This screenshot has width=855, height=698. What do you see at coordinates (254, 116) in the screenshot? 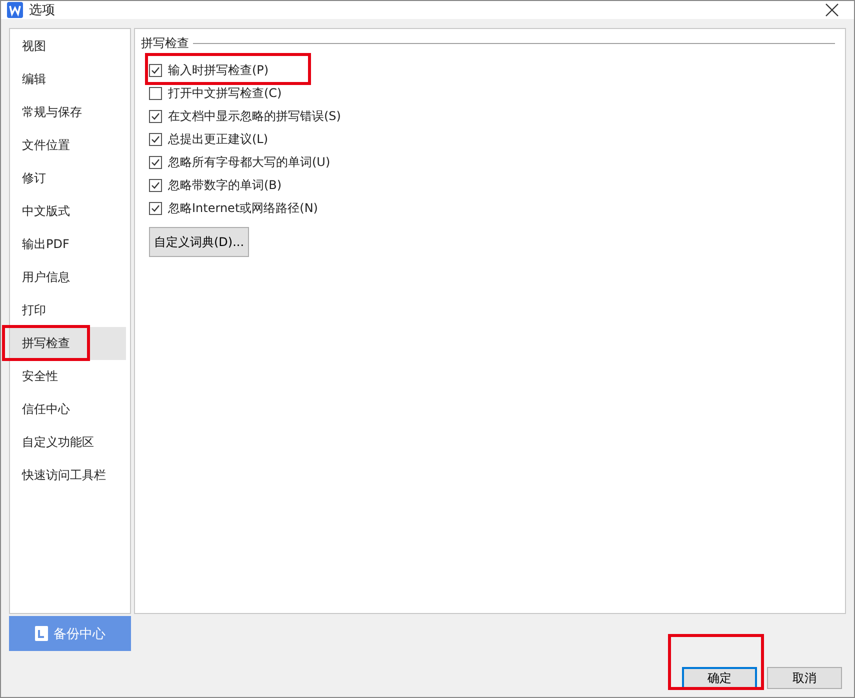
I see `checkbox-label: 在文档中显示忽略的拼写错误(S)` at bounding box center [254, 116].